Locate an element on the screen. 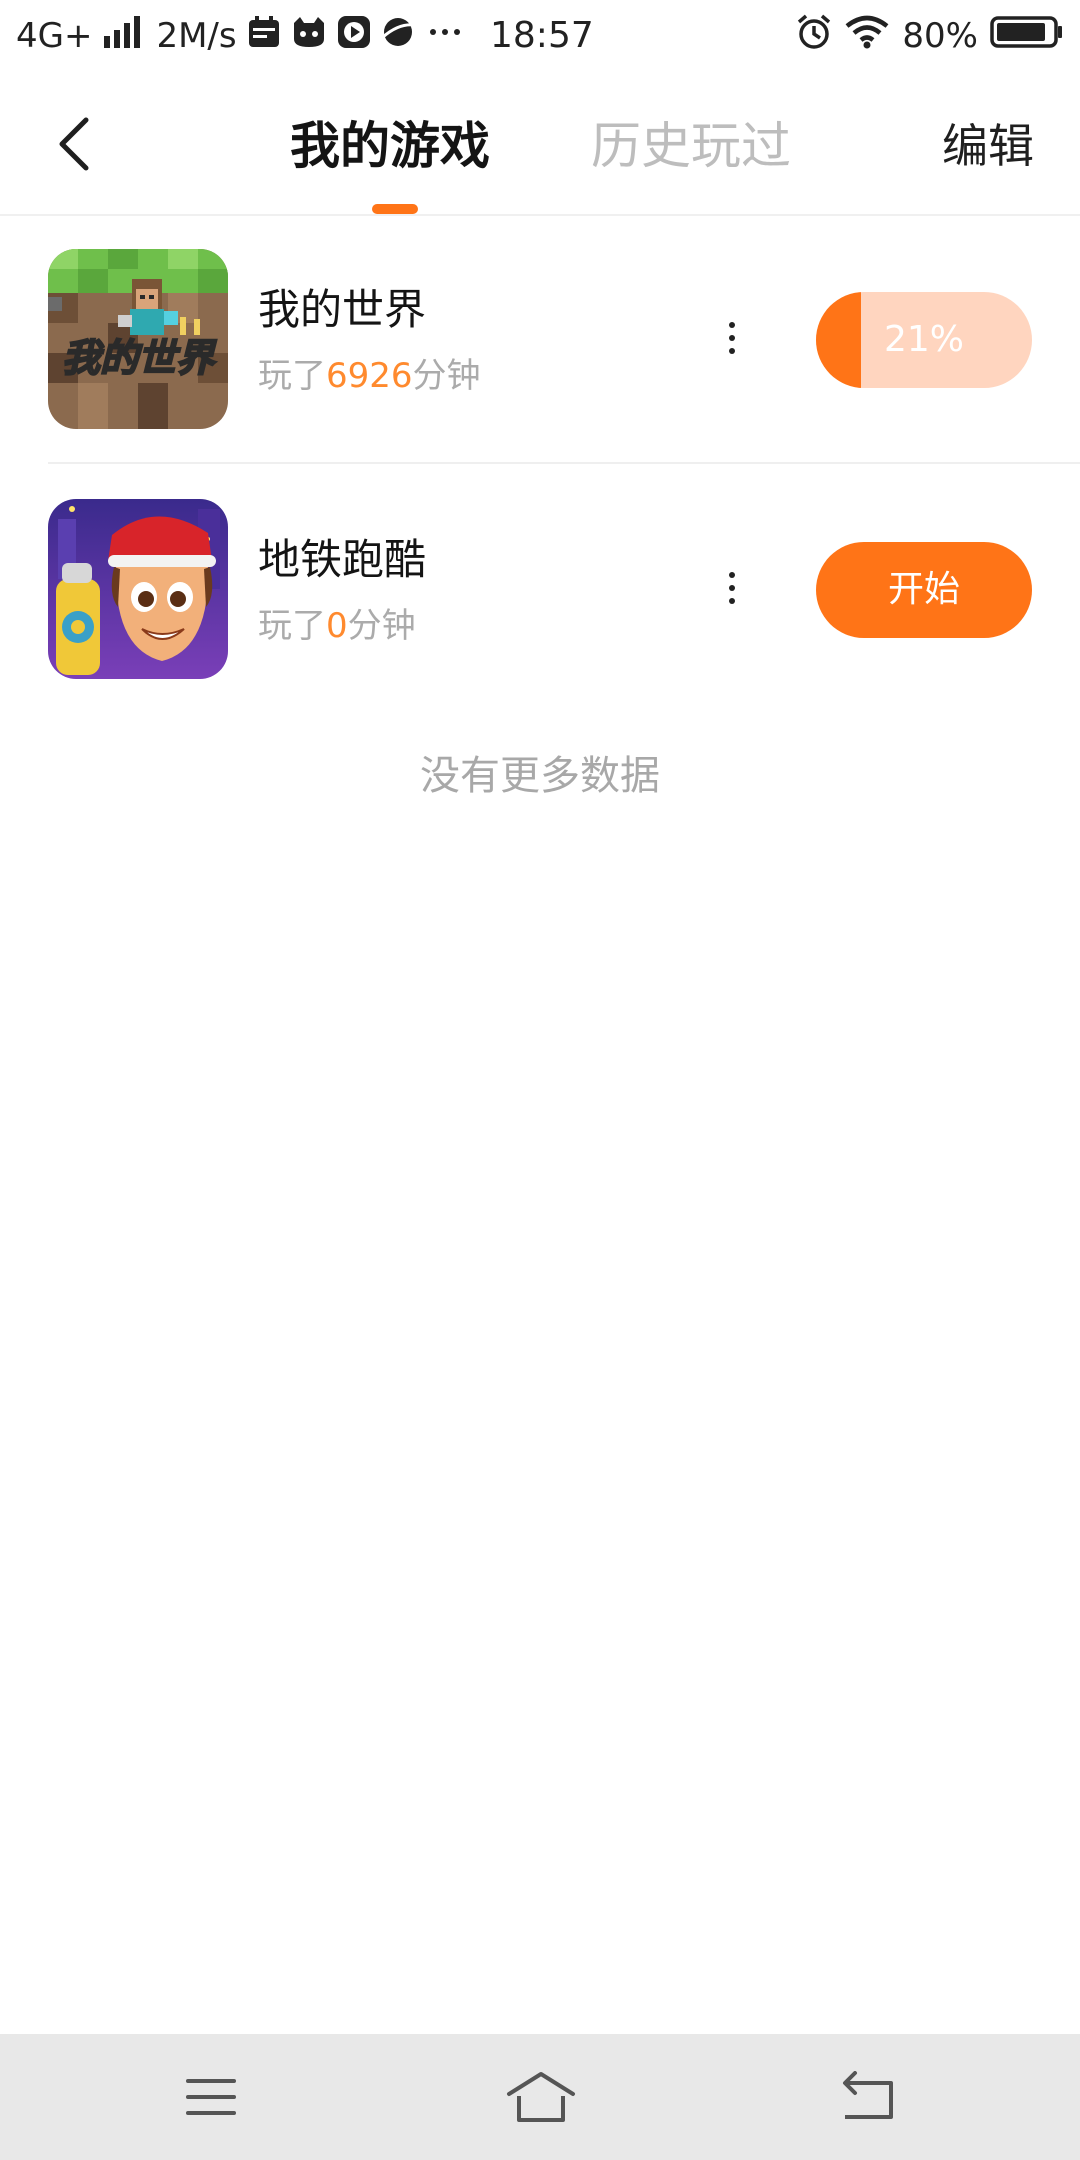  start-button: 开始 is located at coordinates (924, 590).